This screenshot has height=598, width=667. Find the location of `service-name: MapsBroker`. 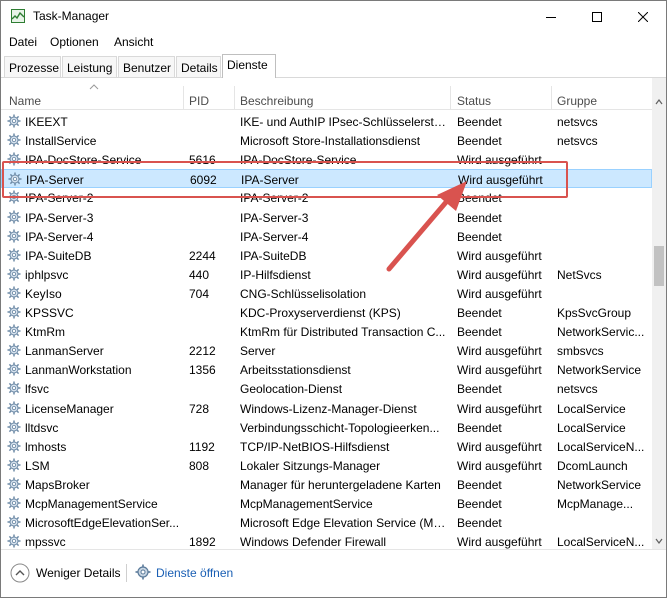

service-name: MapsBroker is located at coordinates (57, 484).